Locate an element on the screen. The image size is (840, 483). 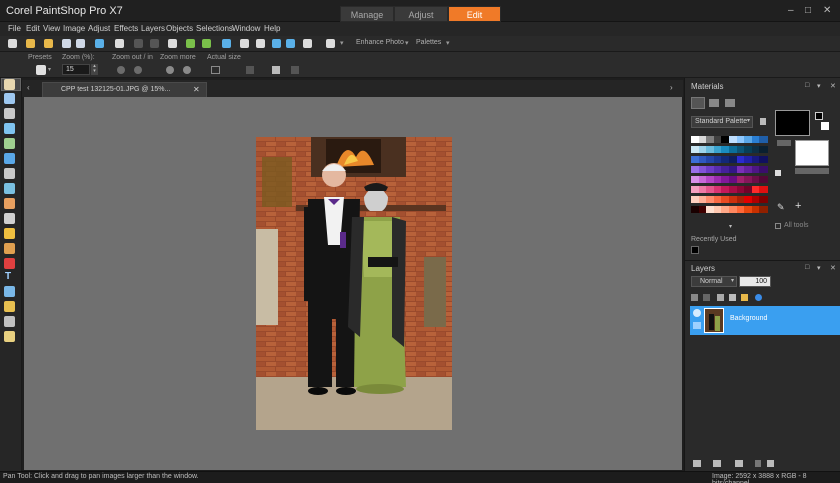
view-grid-icon is located at coordinates (307, 43).